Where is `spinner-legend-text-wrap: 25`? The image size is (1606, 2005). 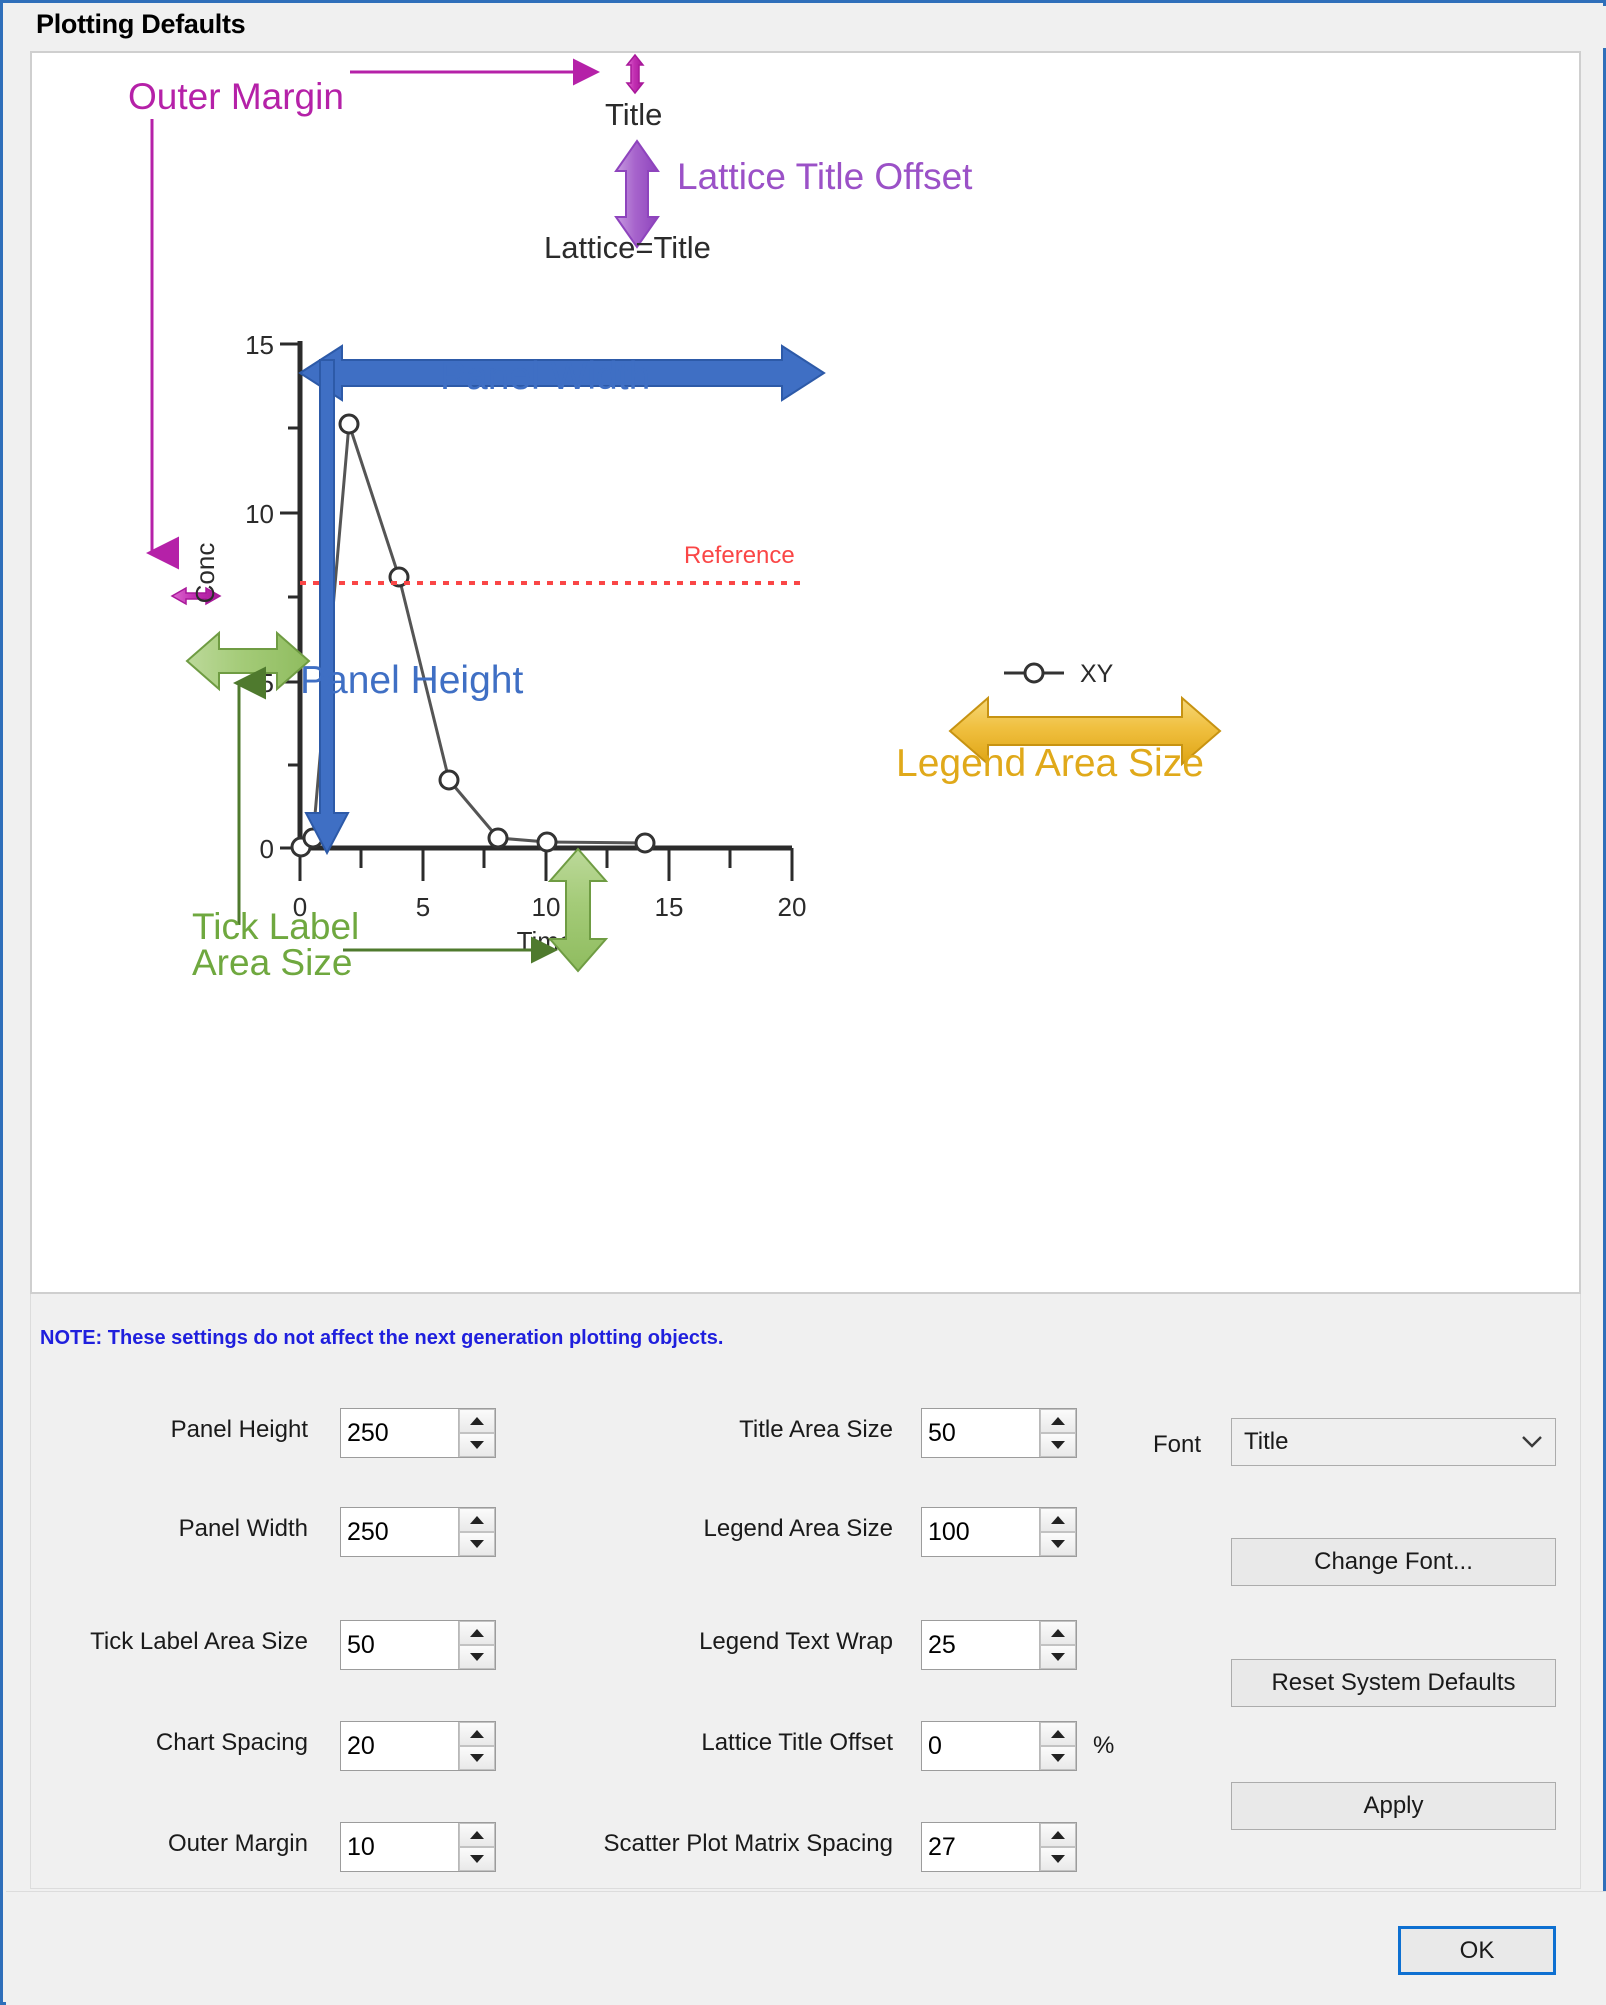 spinner-legend-text-wrap: 25 is located at coordinates (999, 1645).